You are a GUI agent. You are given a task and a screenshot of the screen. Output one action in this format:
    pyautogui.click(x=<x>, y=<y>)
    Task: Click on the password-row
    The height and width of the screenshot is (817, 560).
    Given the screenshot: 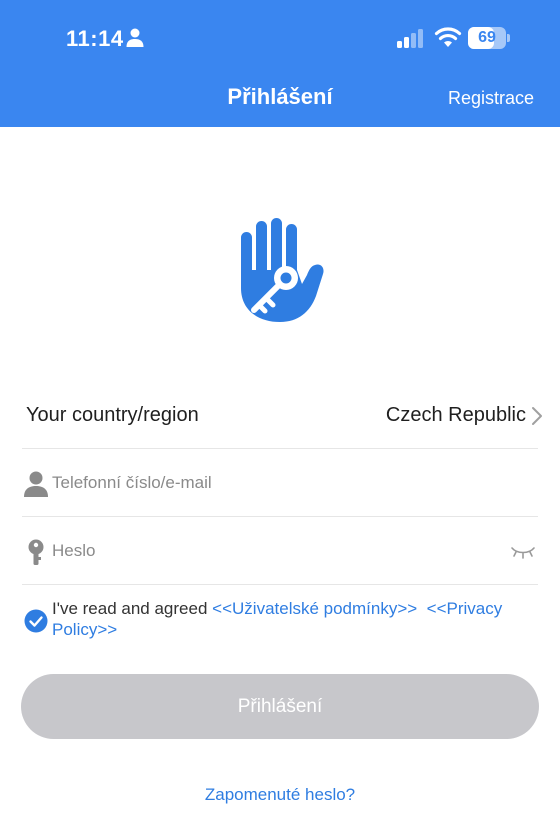 What is the action you would take?
    pyautogui.click(x=280, y=551)
    